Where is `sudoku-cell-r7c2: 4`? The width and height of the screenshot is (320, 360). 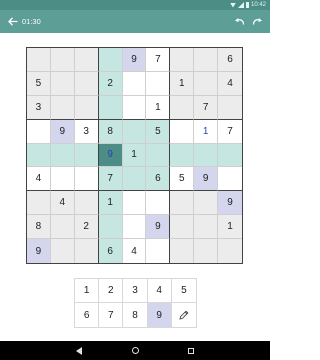 sudoku-cell-r7c2: 4 is located at coordinates (62, 203).